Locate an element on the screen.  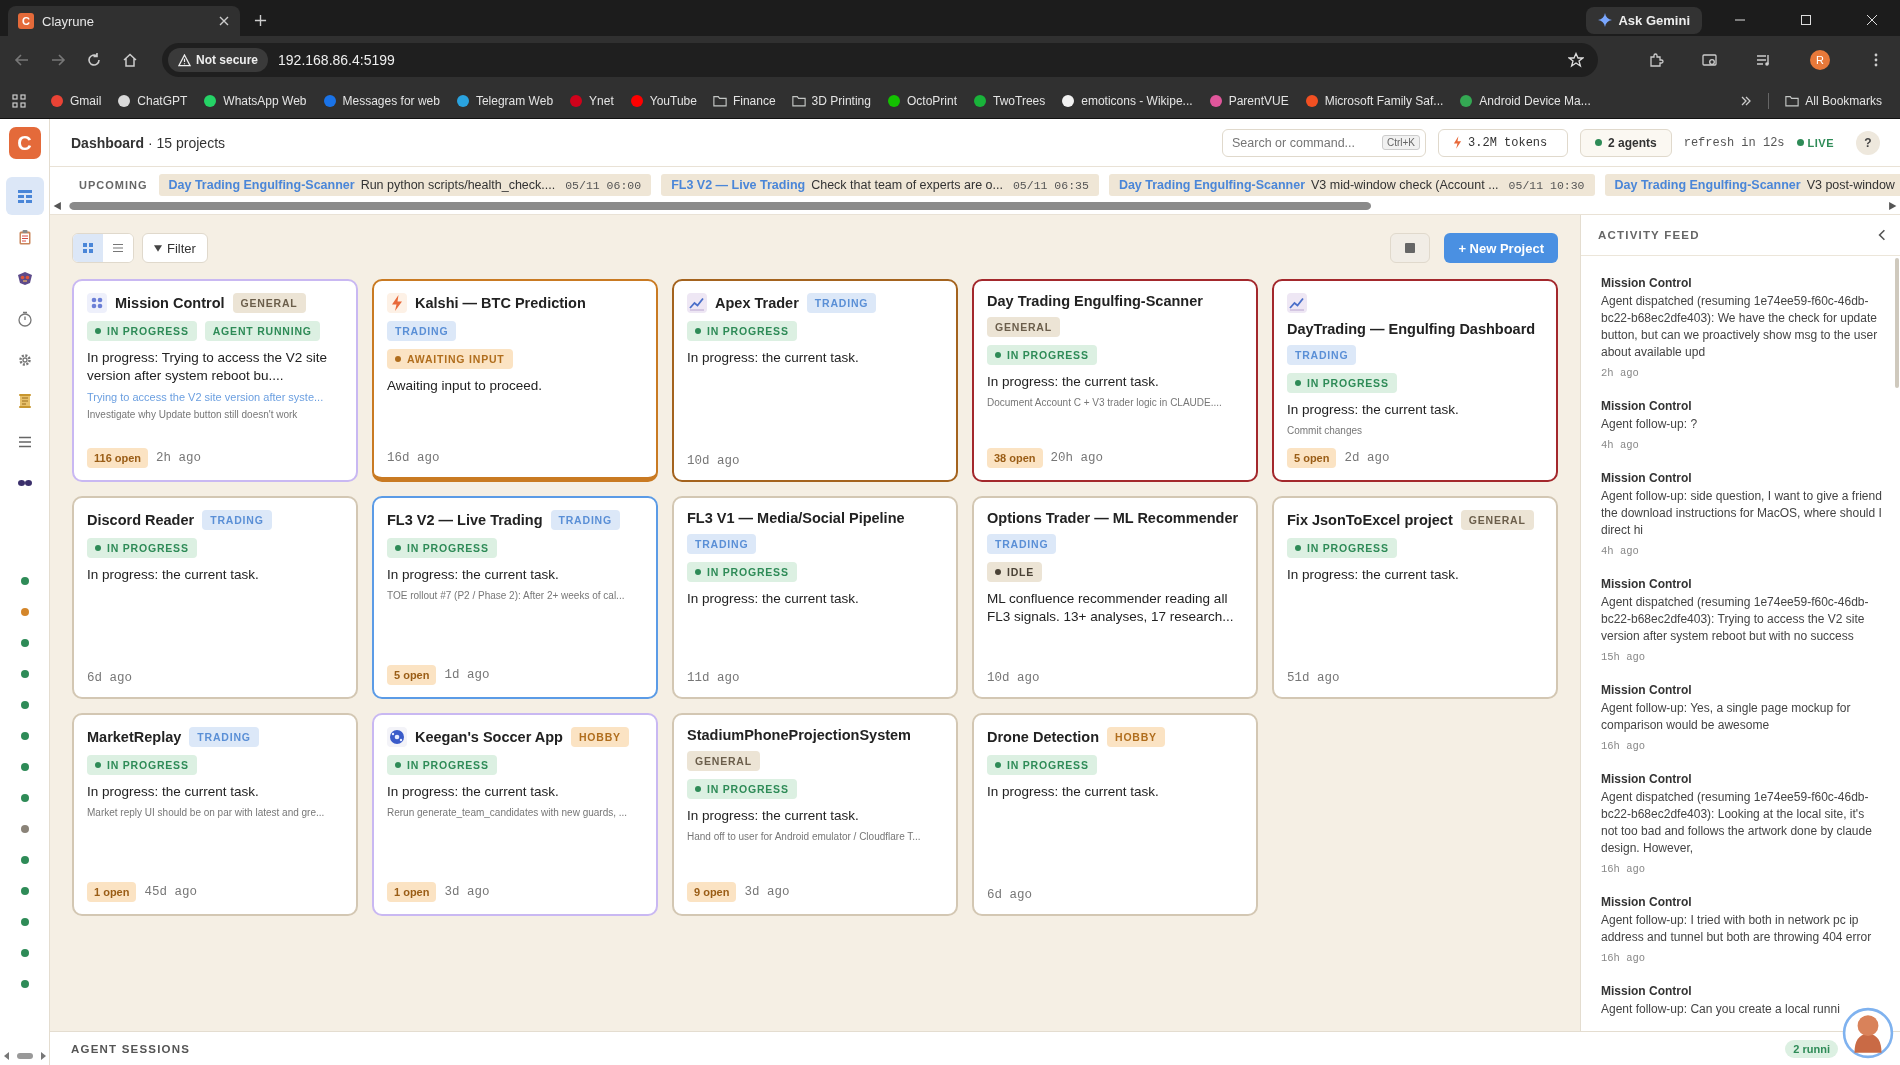
screen-search-icon is located at coordinates (1710, 60).